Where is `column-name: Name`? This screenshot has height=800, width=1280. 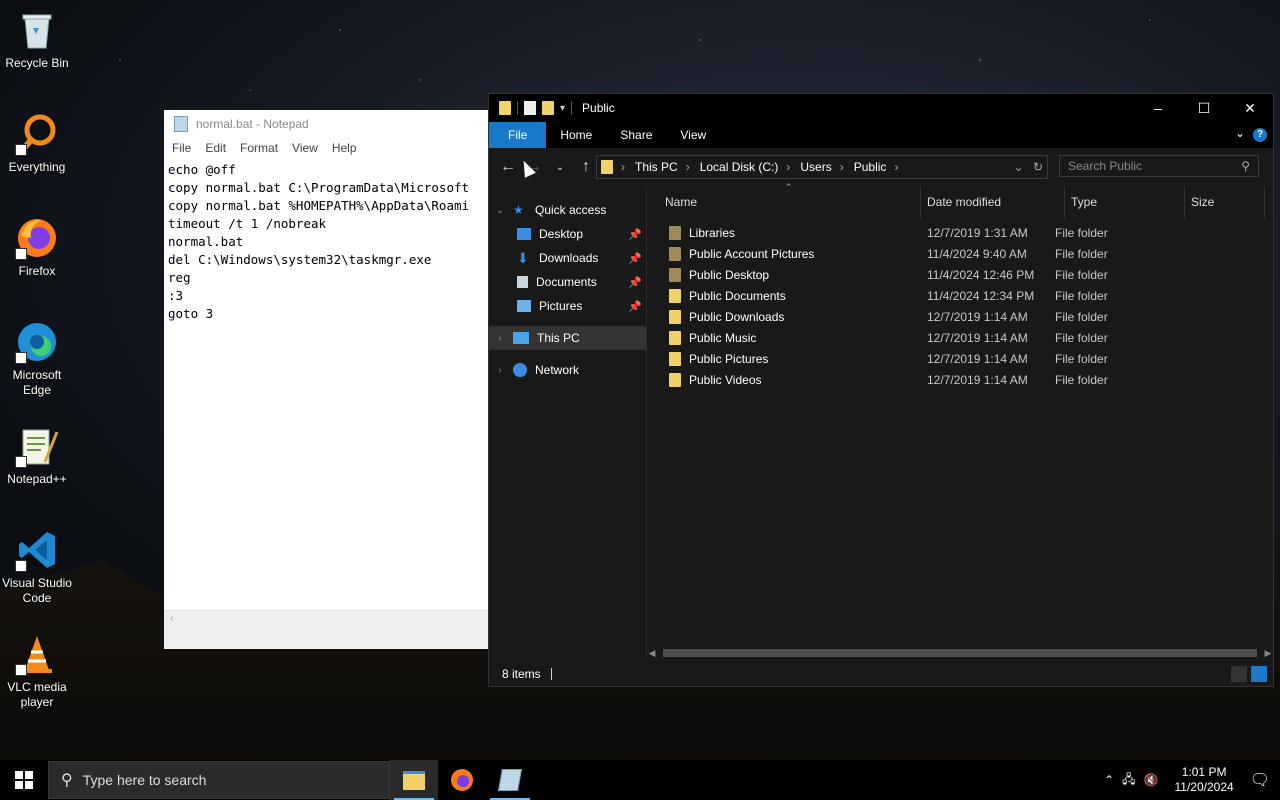
column-name: Name is located at coordinates (784, 202).